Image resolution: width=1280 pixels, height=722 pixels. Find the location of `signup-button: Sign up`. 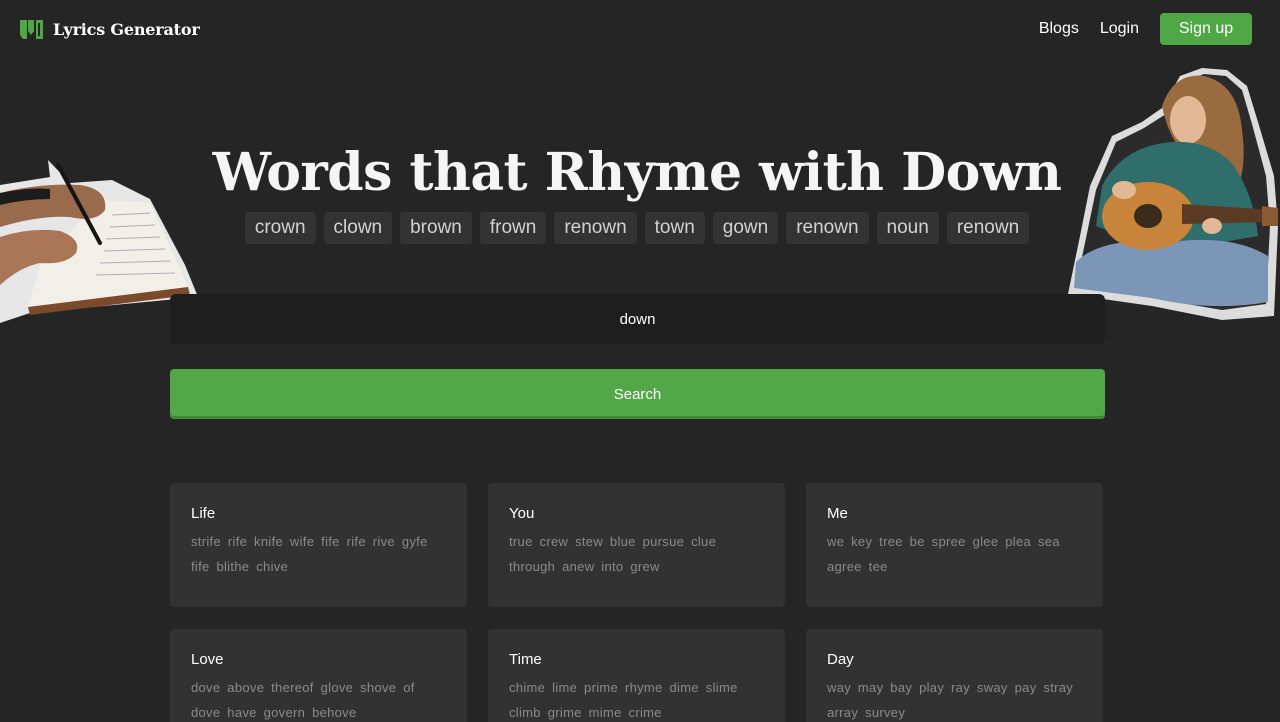

signup-button: Sign up is located at coordinates (1206, 29).